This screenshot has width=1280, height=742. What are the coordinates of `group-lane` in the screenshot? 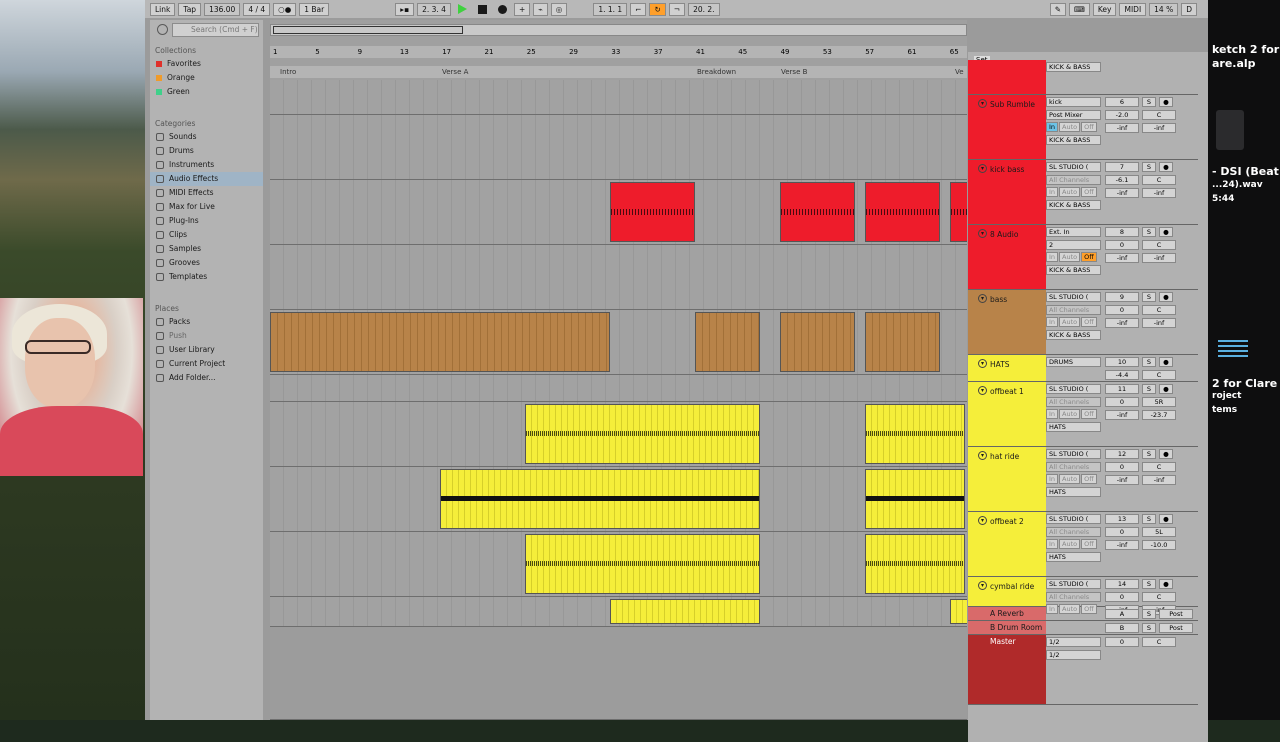 It's located at (618, 388).